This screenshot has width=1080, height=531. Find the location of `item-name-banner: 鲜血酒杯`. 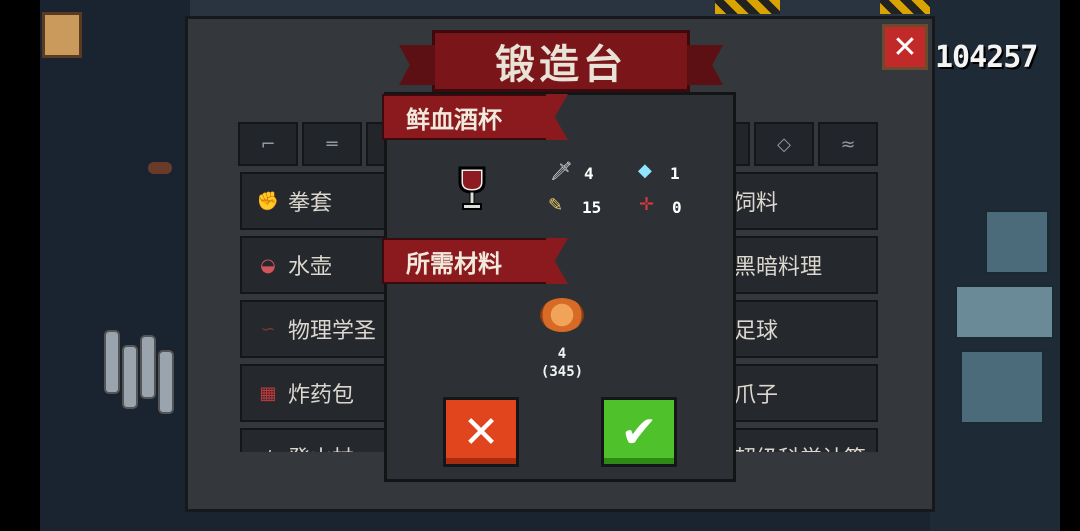

item-name-banner: 鲜血酒杯 is located at coordinates (465, 117).